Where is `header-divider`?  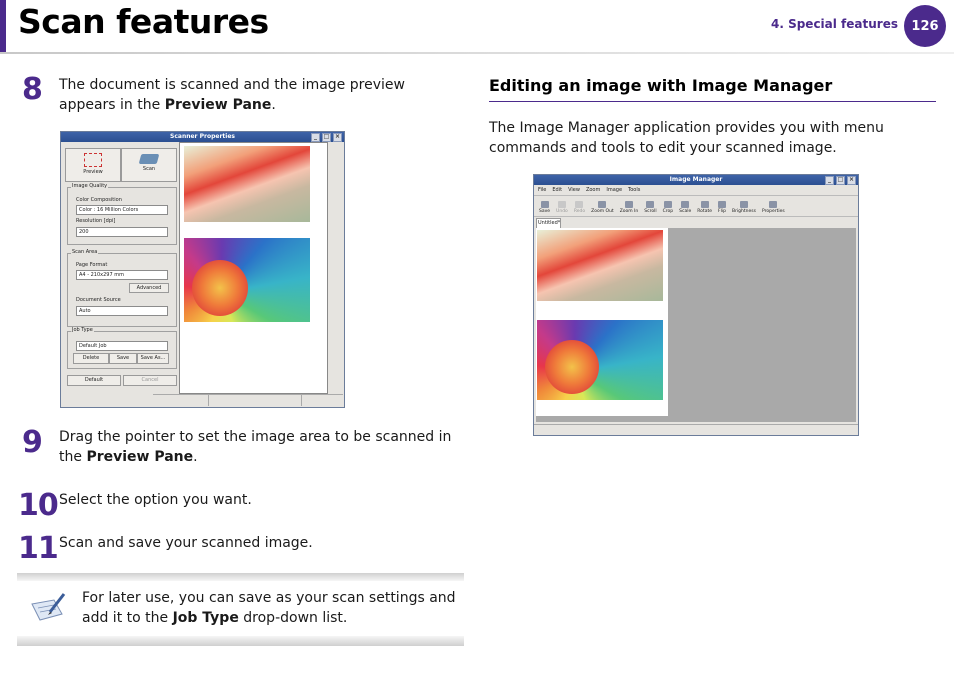
header-divider is located at coordinates (477, 53).